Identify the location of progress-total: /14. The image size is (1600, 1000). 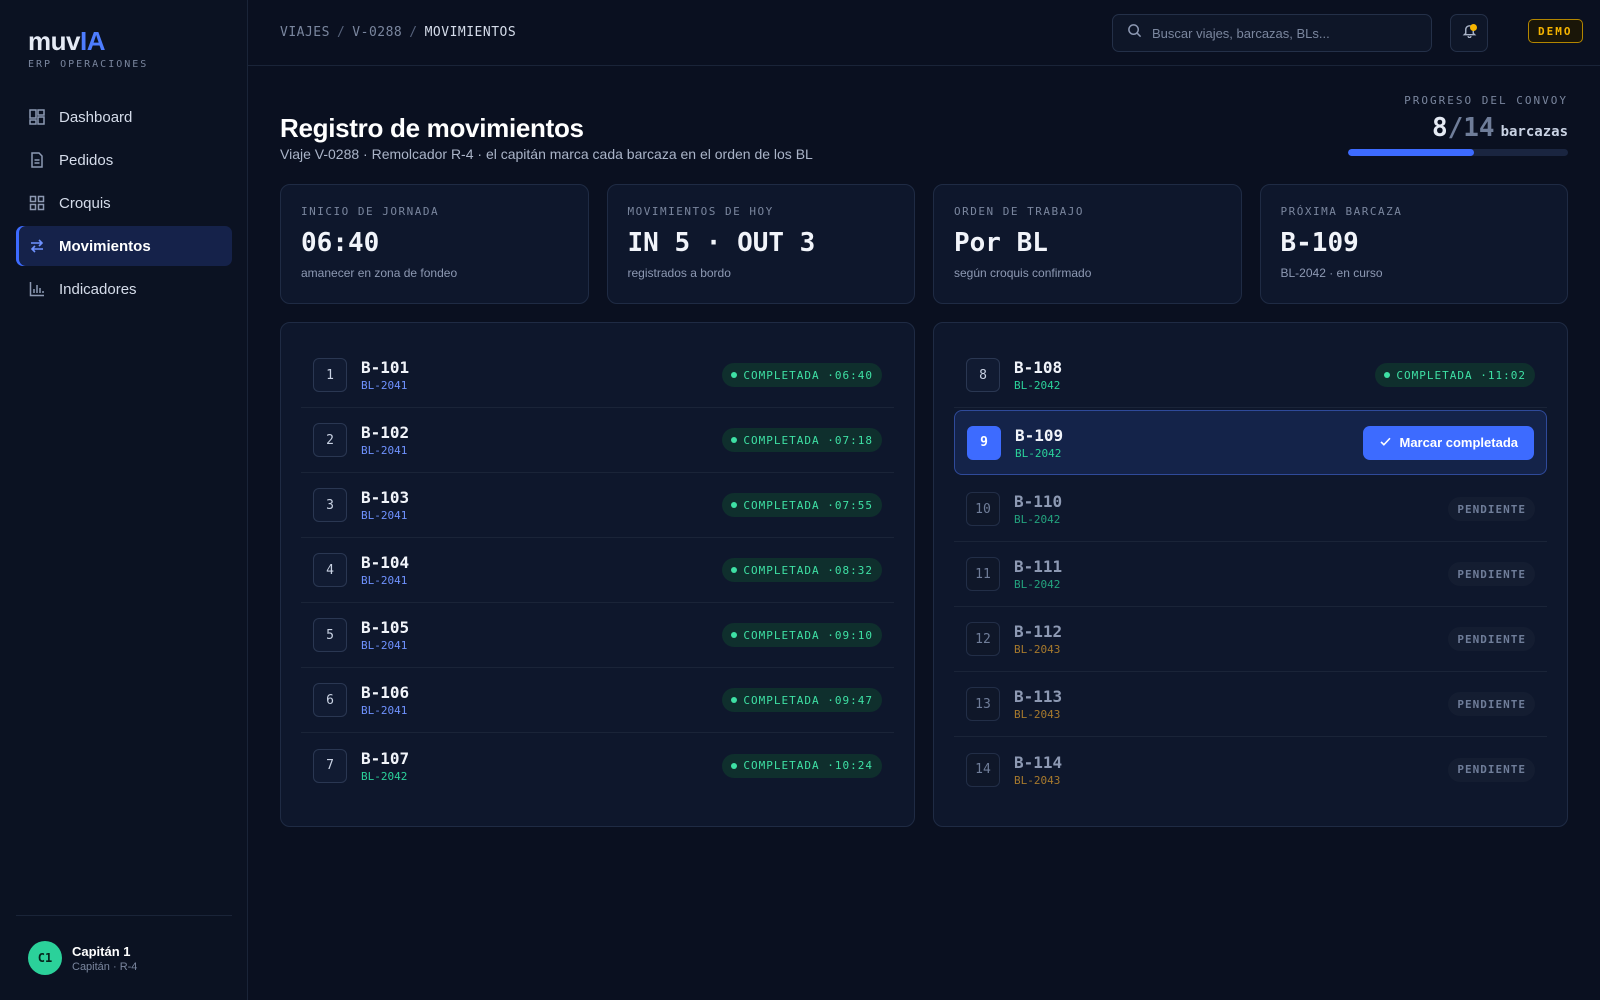
(1471, 128).